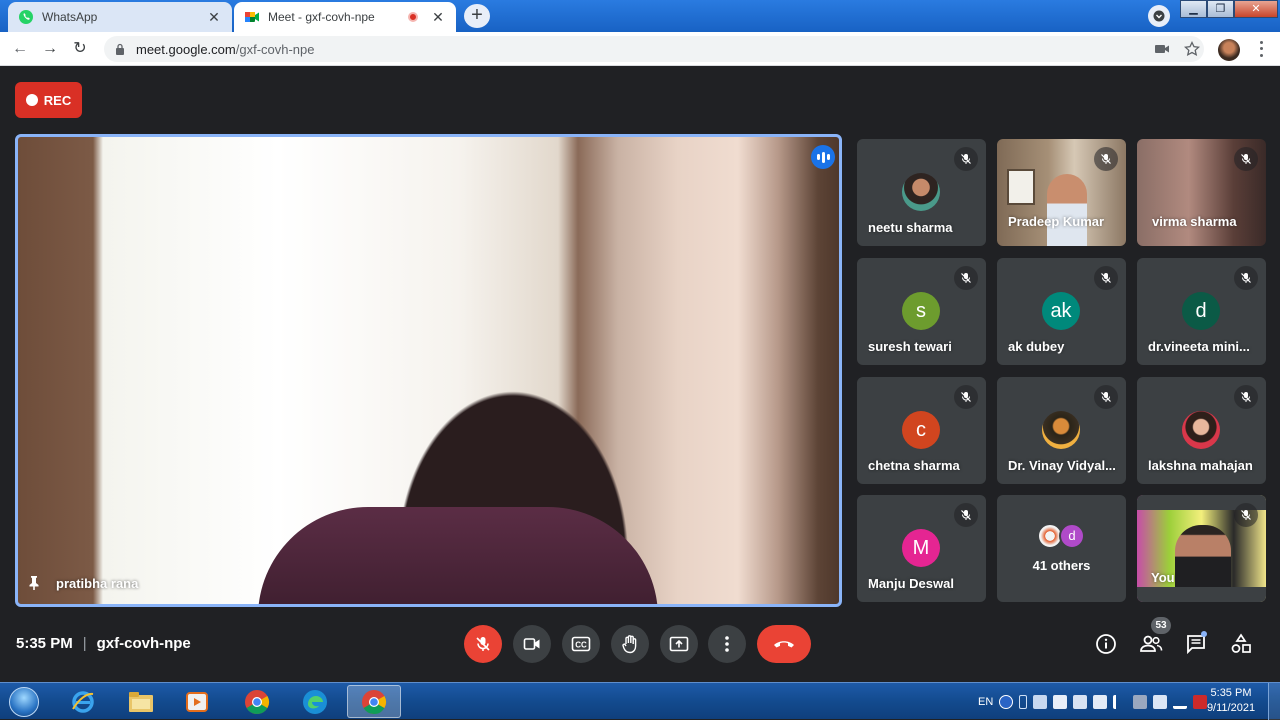 This screenshot has width=1280, height=720. What do you see at coordinates (1220, 9) in the screenshot?
I see `maximize-button: ❐` at bounding box center [1220, 9].